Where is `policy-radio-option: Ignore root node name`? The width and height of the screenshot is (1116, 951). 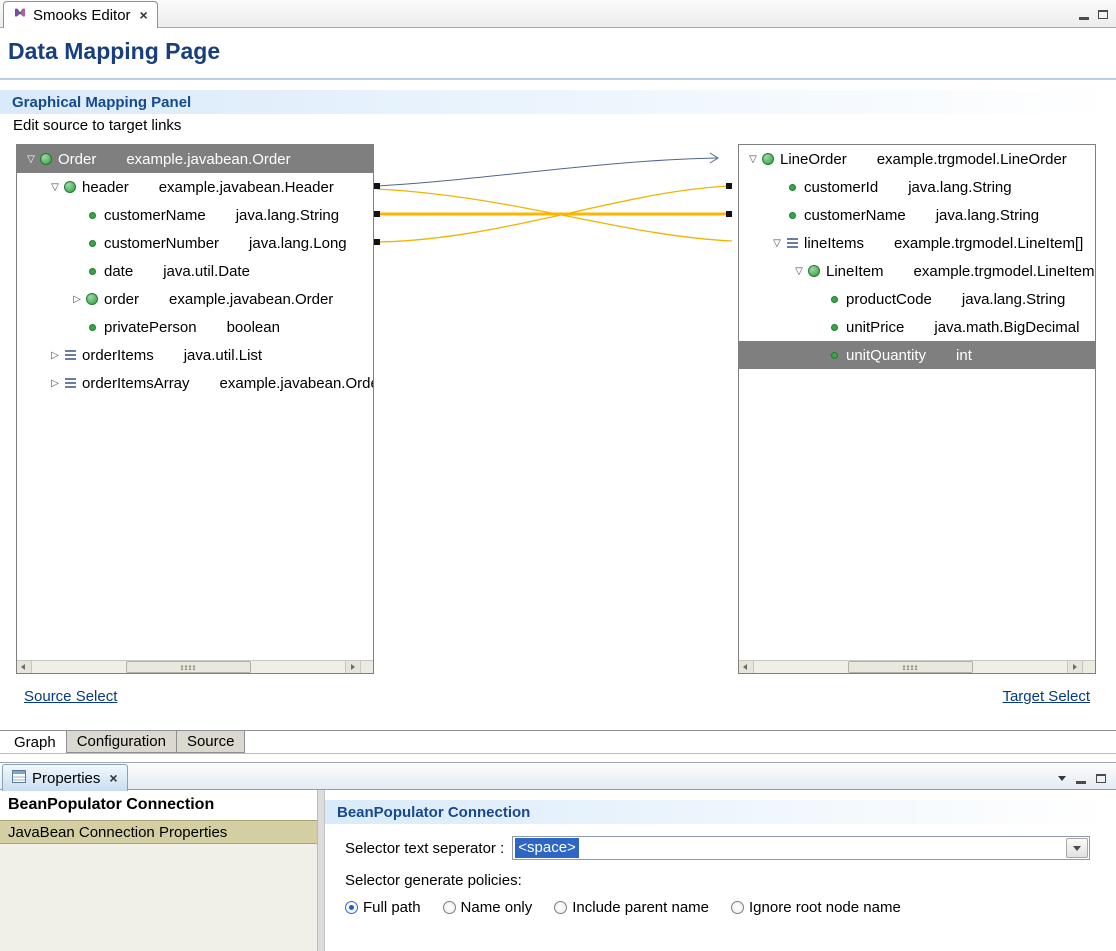
policy-radio-option: Ignore root node name is located at coordinates (816, 907).